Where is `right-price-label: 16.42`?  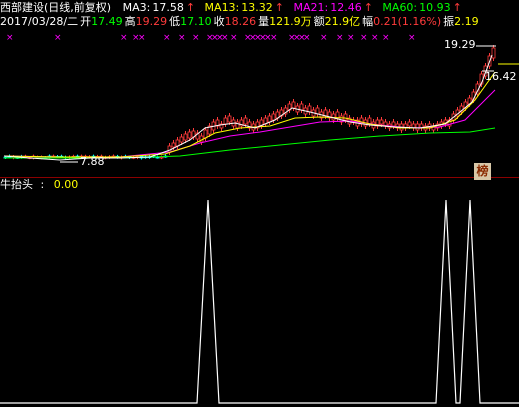
right-price-label: 16.42 is located at coordinates (501, 77).